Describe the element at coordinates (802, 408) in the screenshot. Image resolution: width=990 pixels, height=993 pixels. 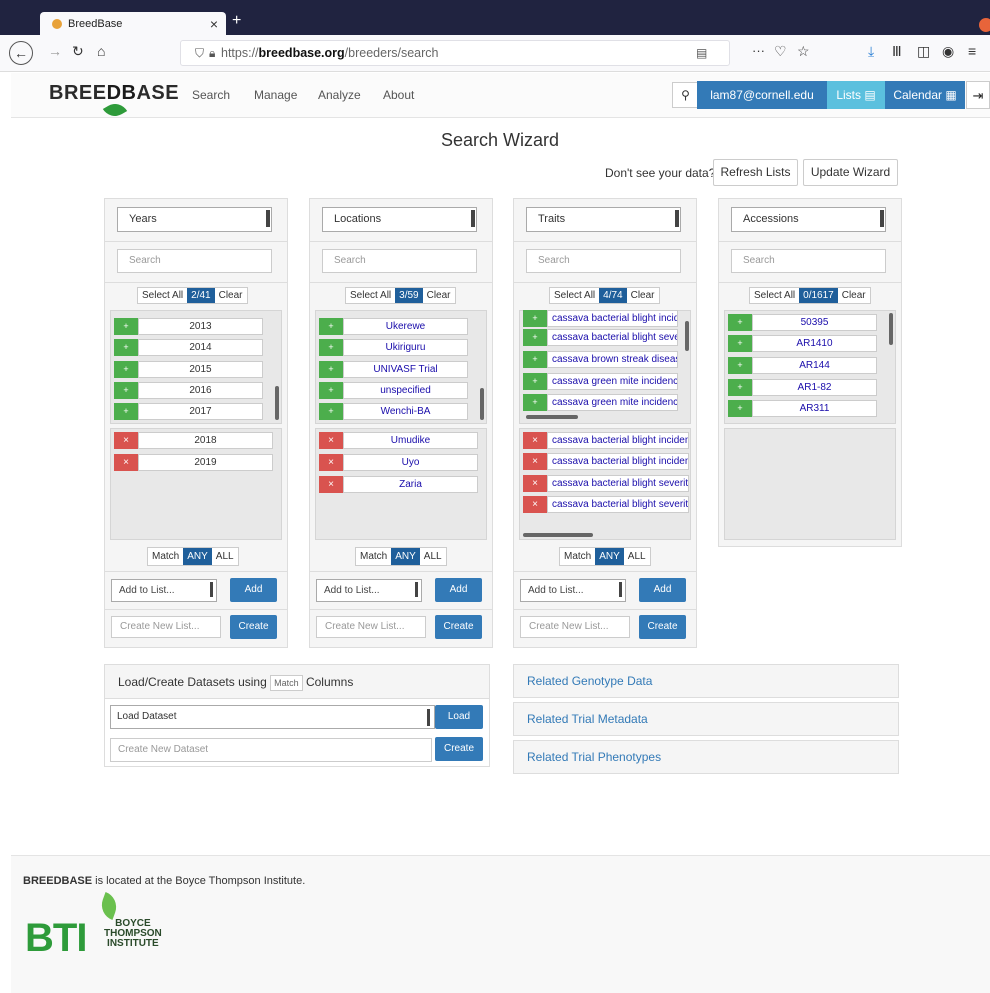
I see `list-item: + AR311` at that location.